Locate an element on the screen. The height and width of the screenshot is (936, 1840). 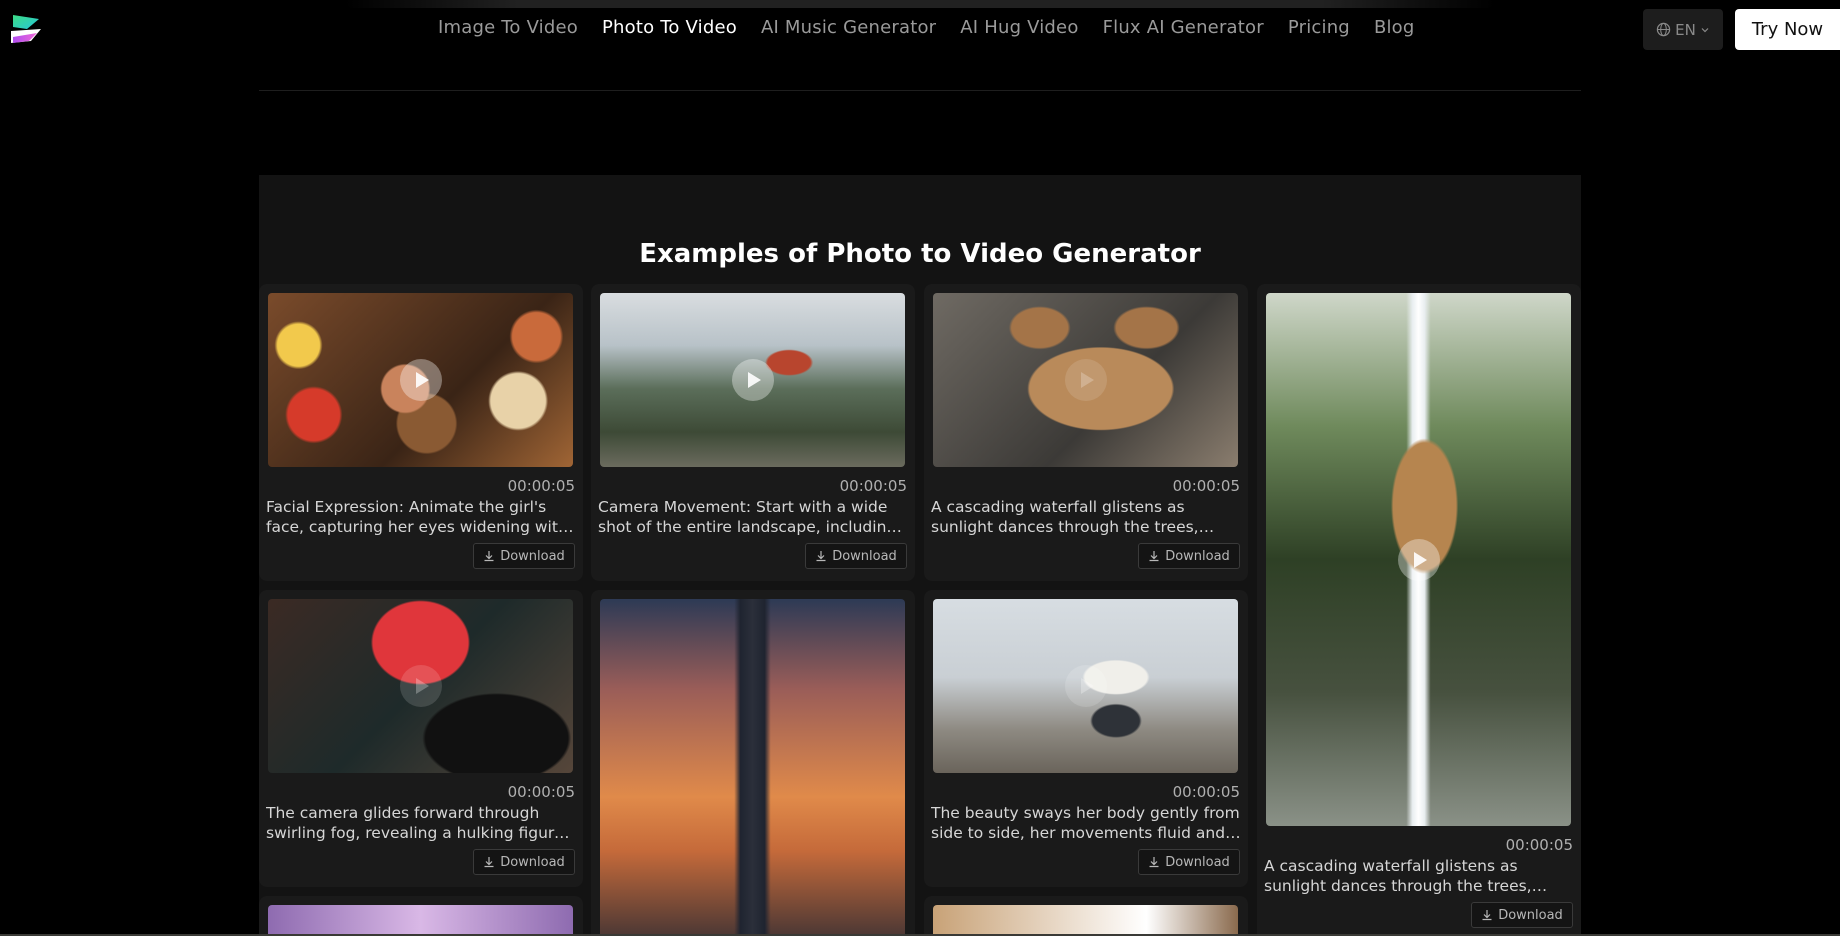
section-title: Examples of Photo to Video Generator is located at coordinates (920, 254).